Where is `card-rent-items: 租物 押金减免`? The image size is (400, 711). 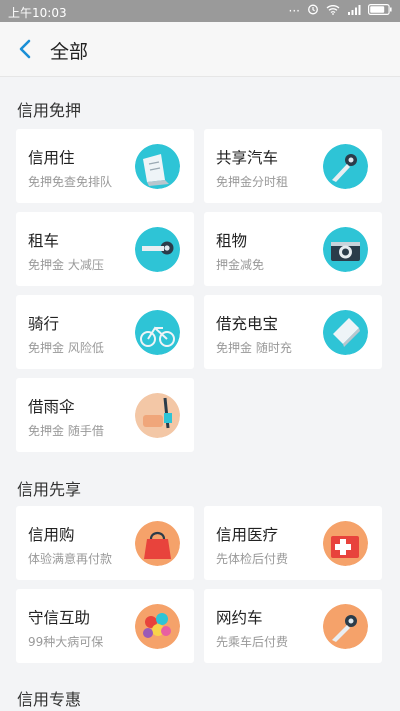 card-rent-items: 租物 押金减免 is located at coordinates (293, 249).